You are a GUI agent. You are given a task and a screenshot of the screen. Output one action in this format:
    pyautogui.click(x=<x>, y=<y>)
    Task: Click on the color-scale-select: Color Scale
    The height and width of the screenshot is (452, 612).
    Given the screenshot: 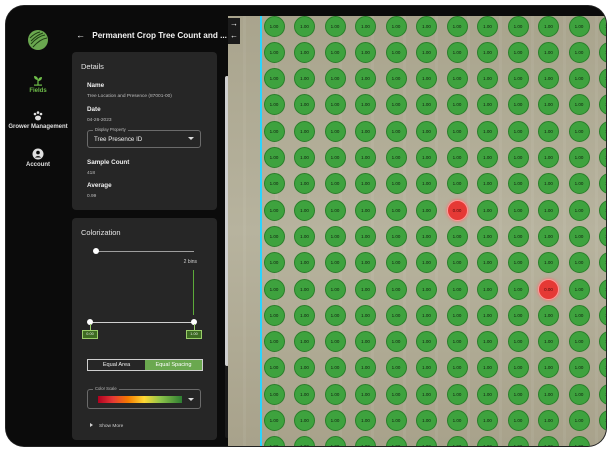 What is the action you would take?
    pyautogui.click(x=144, y=397)
    